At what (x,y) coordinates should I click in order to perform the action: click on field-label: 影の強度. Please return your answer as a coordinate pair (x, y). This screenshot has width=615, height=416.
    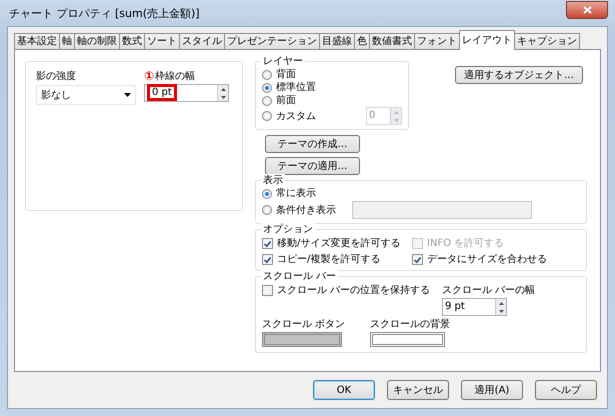
    Looking at the image, I should click on (56, 76).